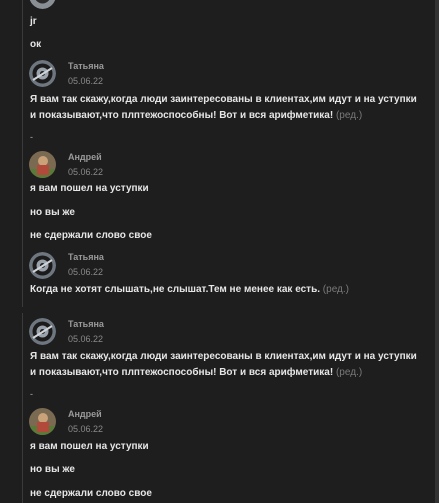 The width and height of the screenshot is (439, 503). What do you see at coordinates (33, 21) in the screenshot?
I see `message-text: jr` at bounding box center [33, 21].